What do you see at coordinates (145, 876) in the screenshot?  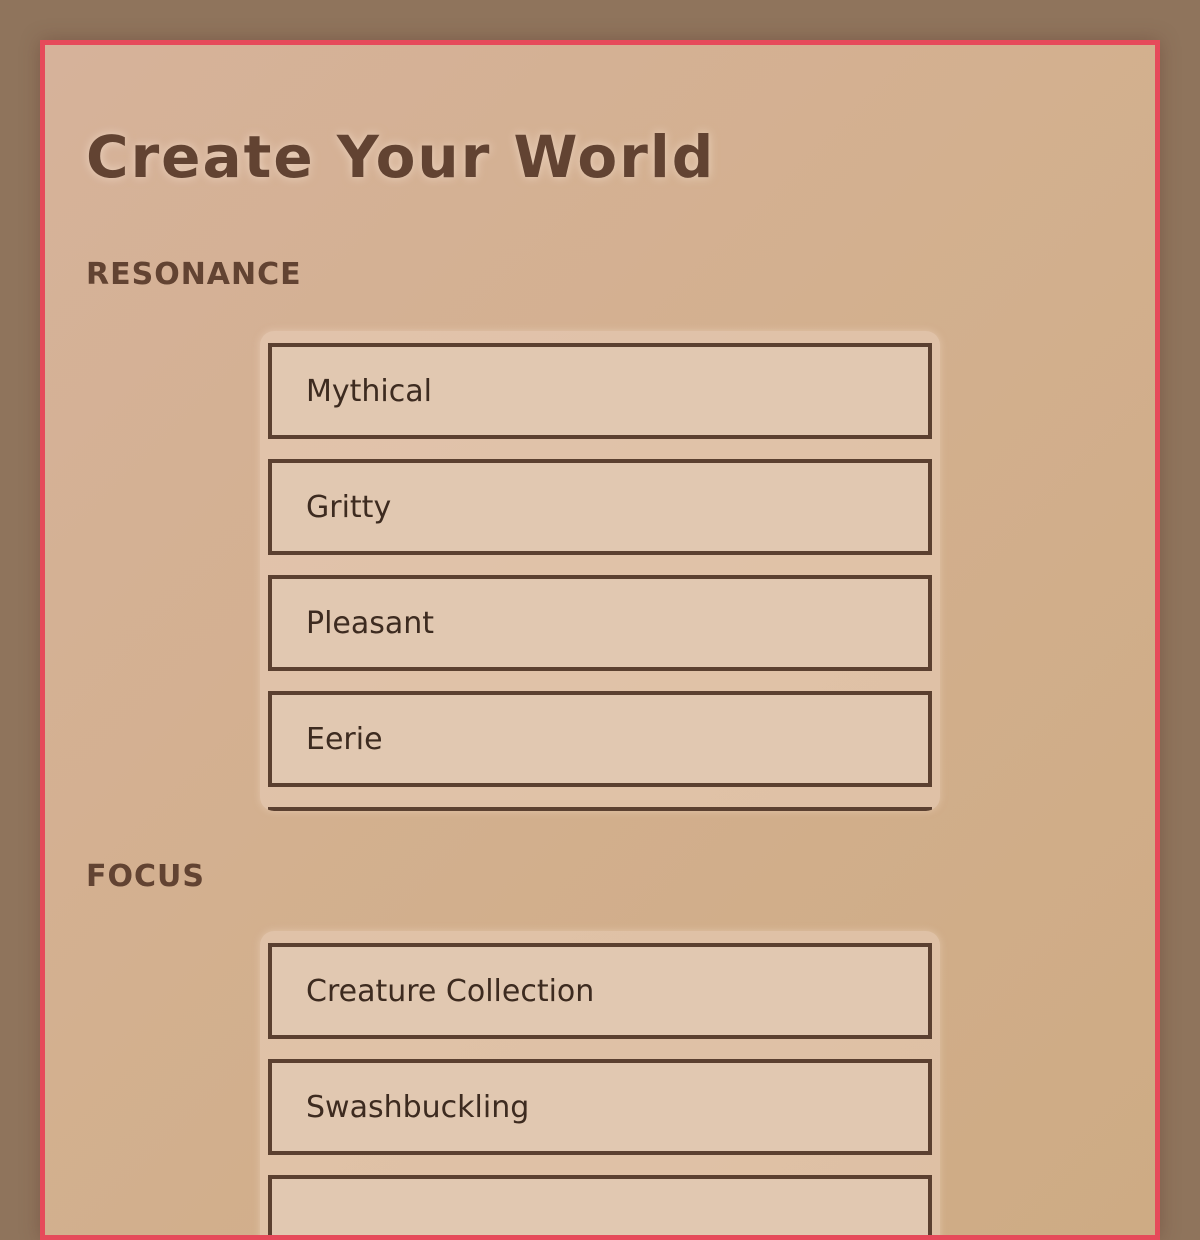 I see `focus-section-label: FOCUS` at bounding box center [145, 876].